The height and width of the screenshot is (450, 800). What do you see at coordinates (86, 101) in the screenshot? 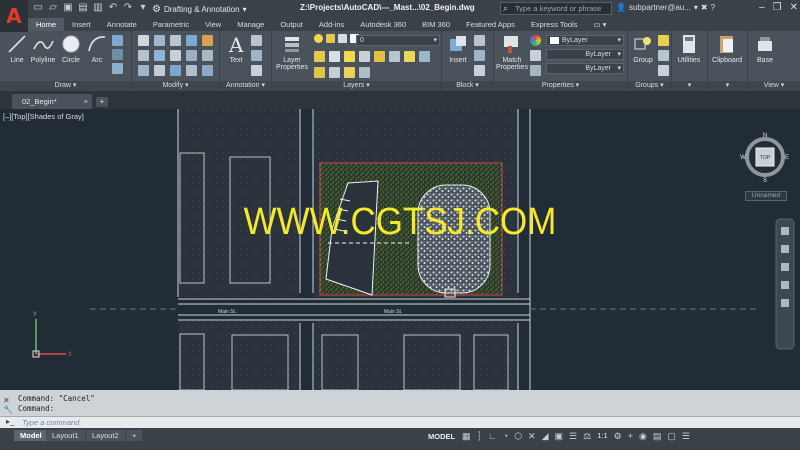
I see `close-tab-icon: ×` at bounding box center [86, 101].